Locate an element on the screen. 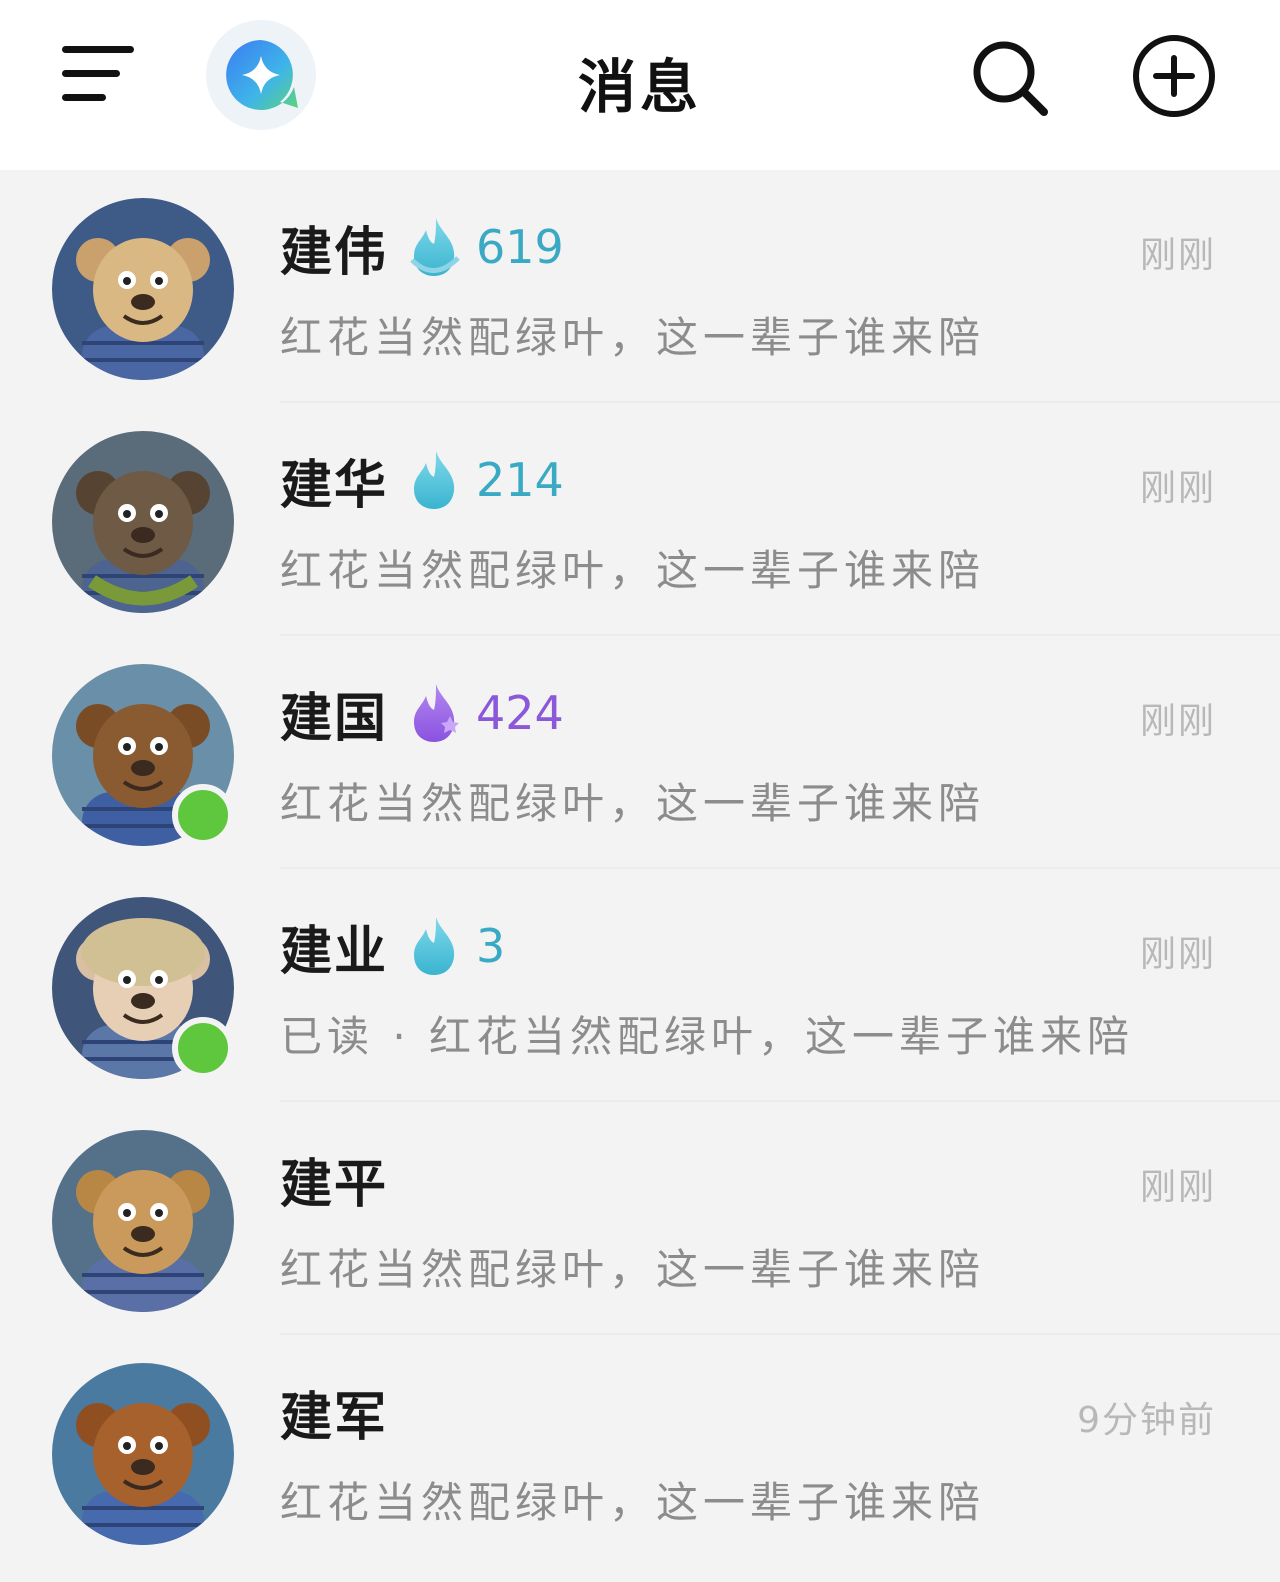 This screenshot has width=1280, height=1582. streak-count: 214 is located at coordinates (520, 480).